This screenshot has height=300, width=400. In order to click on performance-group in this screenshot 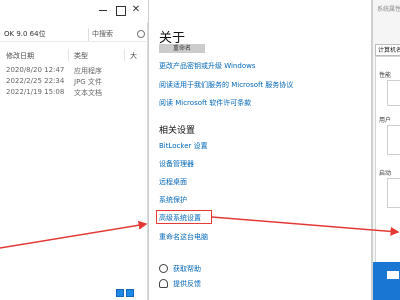, I will do `click(393, 93)`.